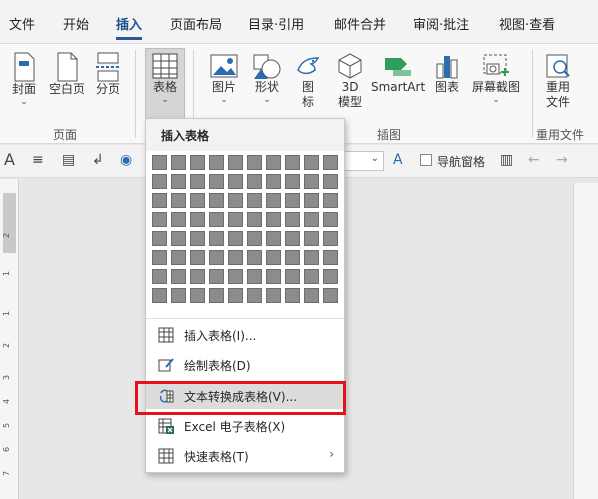 The width and height of the screenshot is (598, 499). I want to click on vertical-ruler: 2 1 1 2 3 4 5 6 7, so click(9, 339).